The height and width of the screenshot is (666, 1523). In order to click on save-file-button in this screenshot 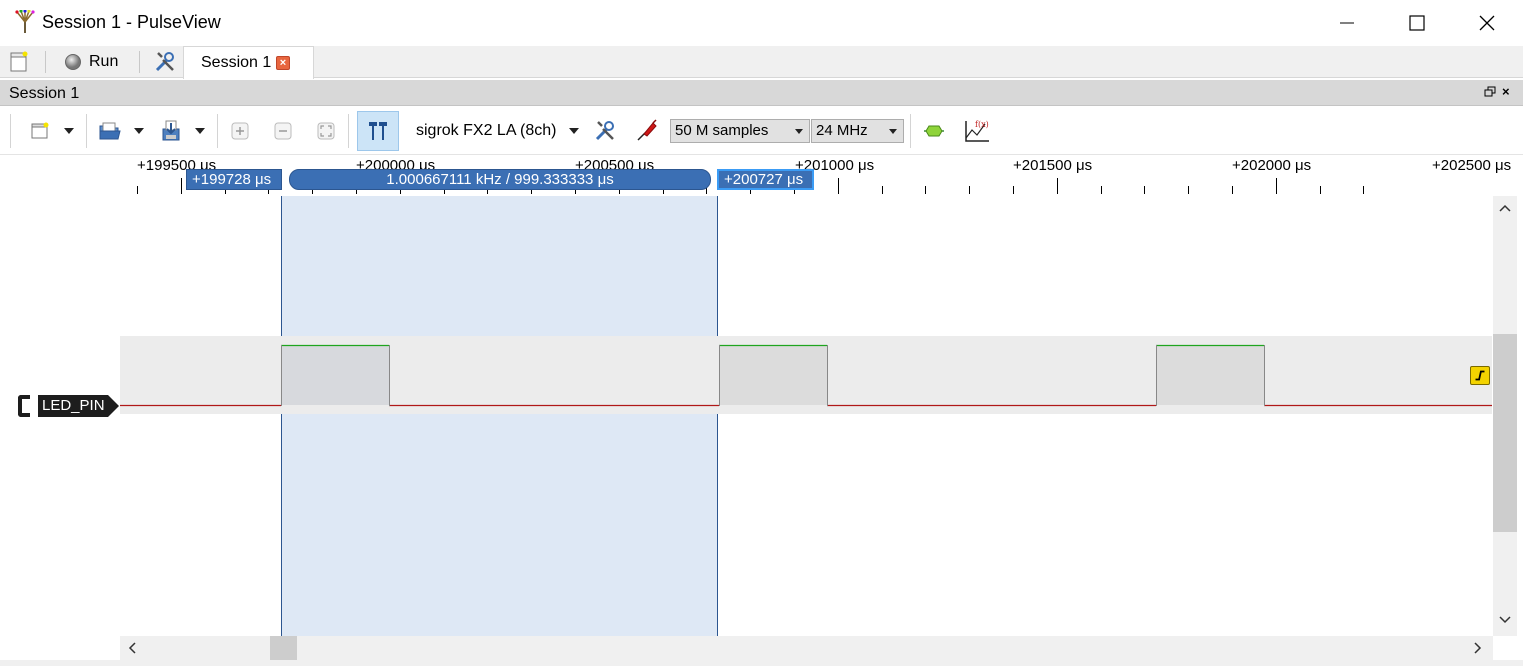, I will do `click(171, 131)`.